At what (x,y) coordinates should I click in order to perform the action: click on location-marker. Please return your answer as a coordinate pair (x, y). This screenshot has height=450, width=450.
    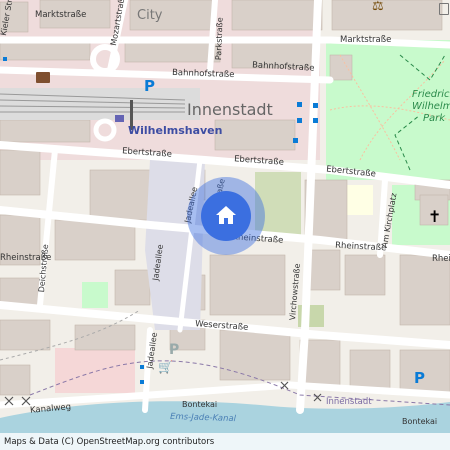
    Looking at the image, I should click on (226, 216).